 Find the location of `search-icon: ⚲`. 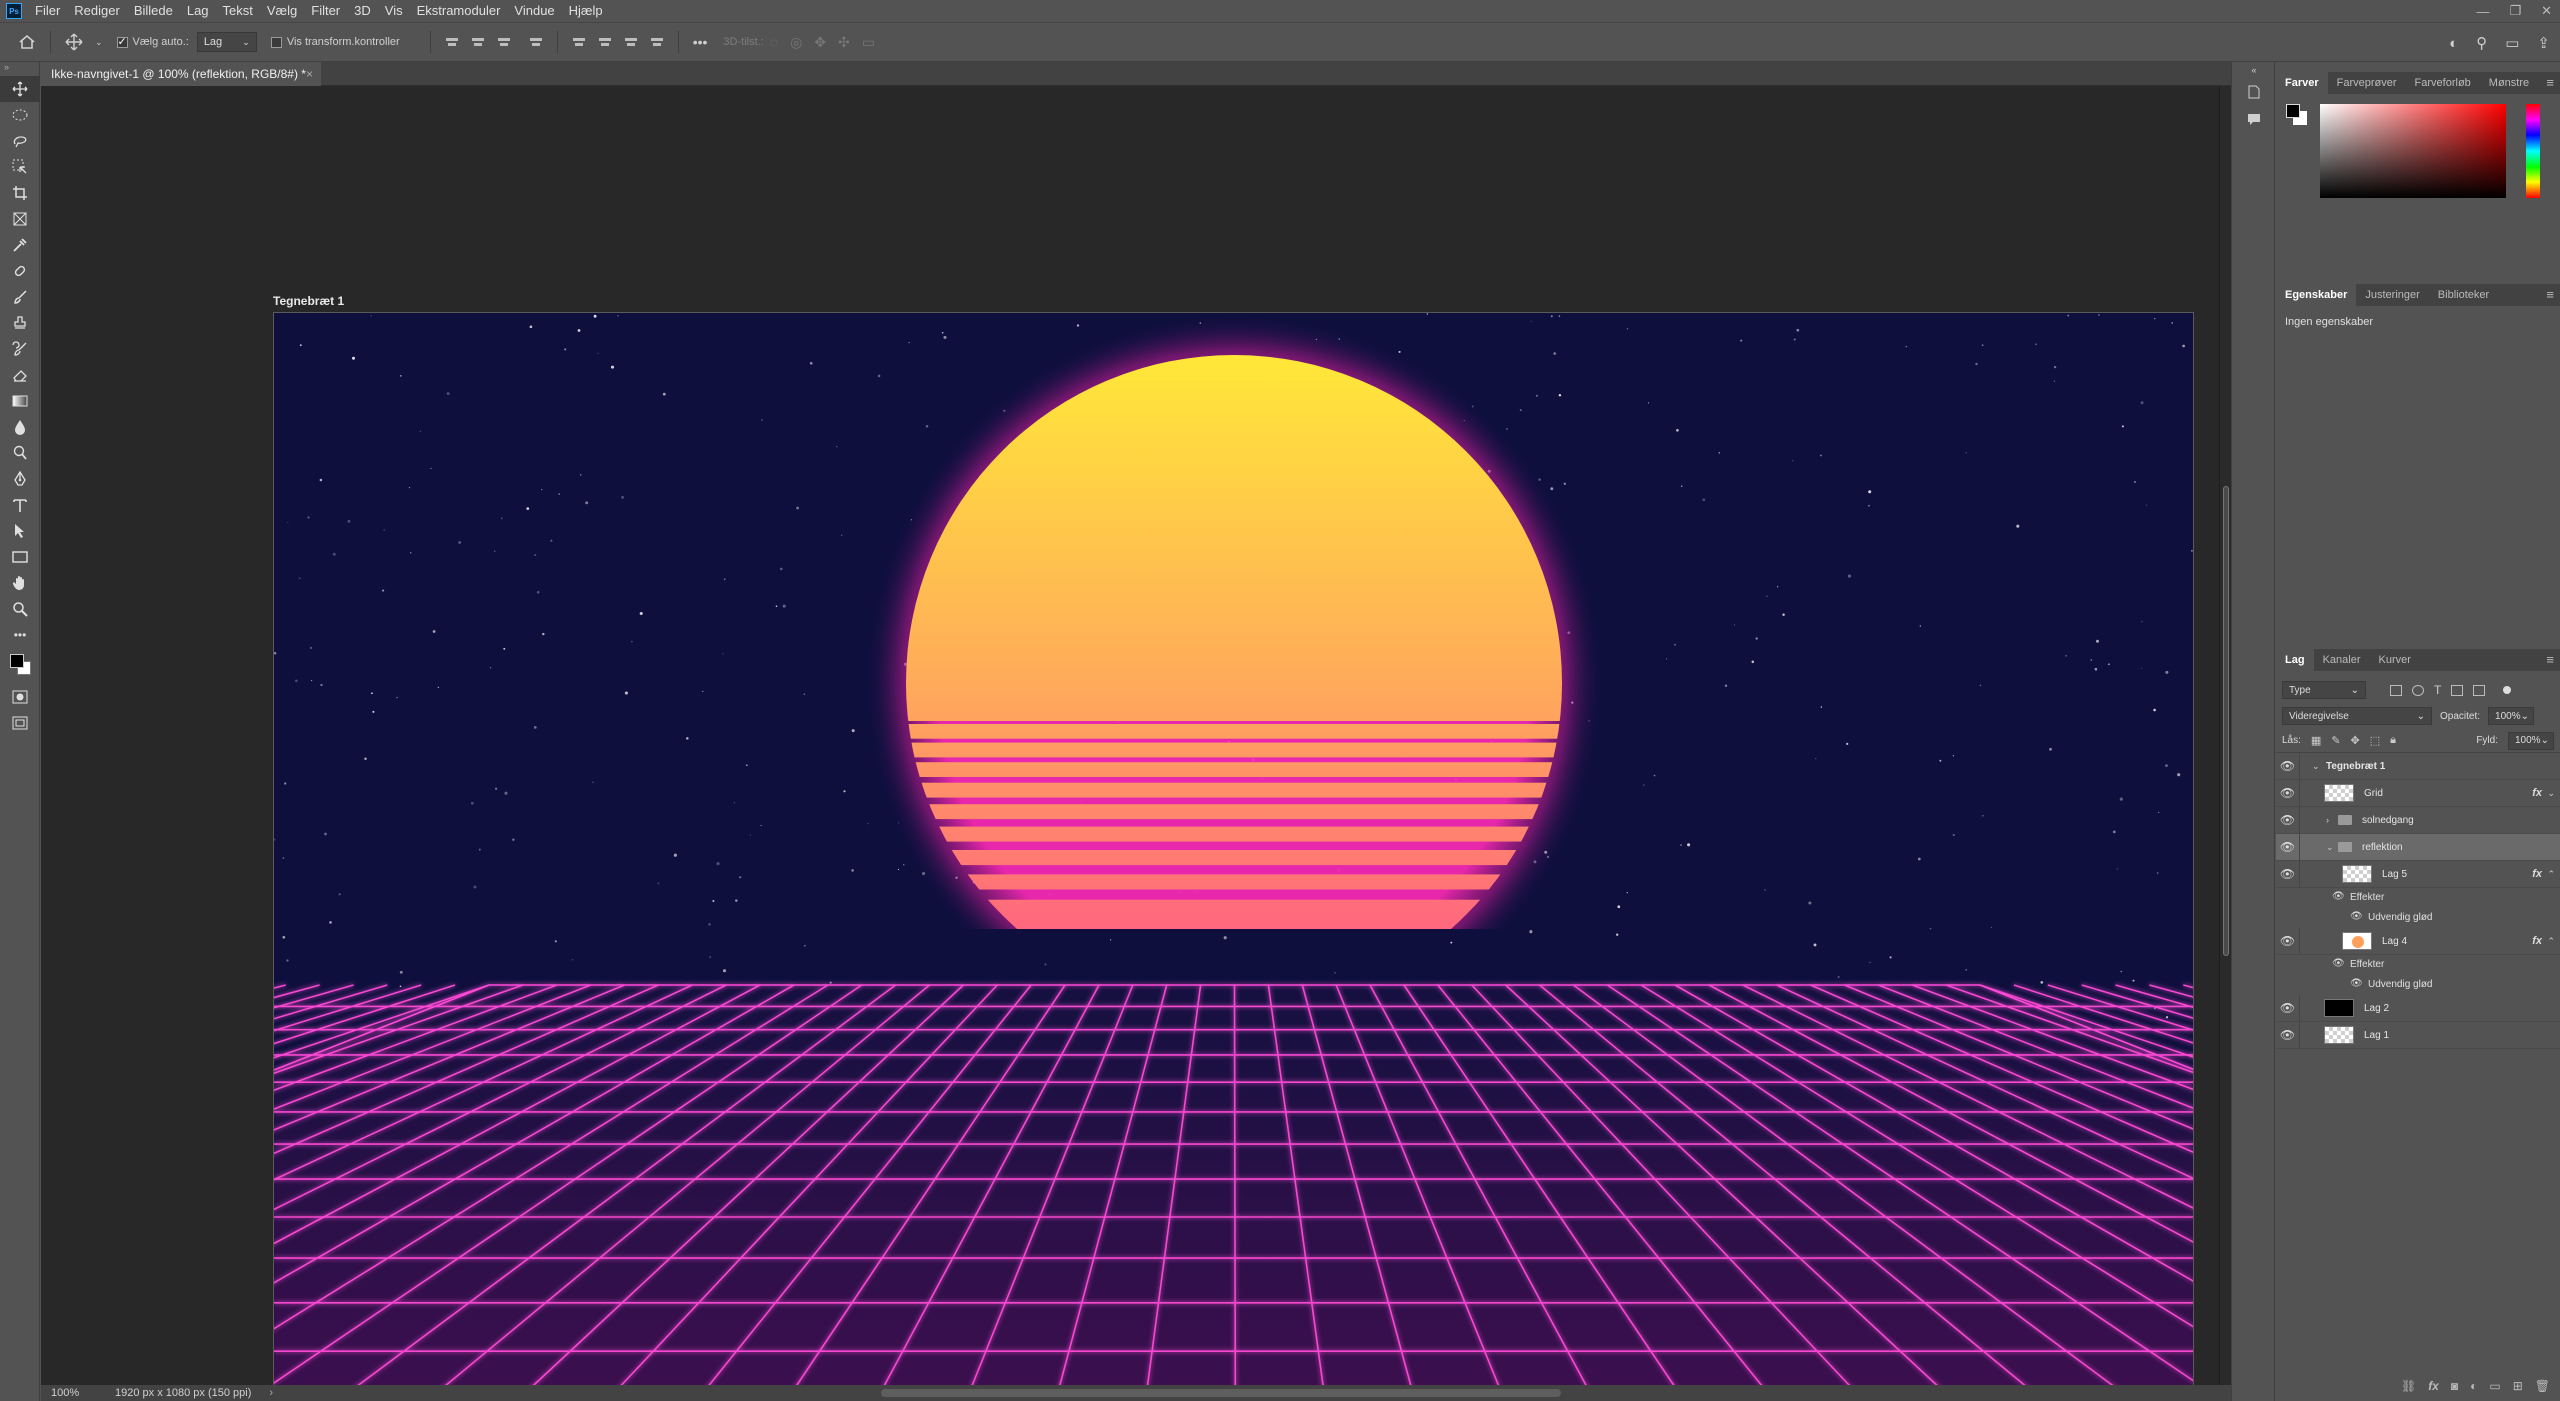

search-icon: ⚲ is located at coordinates (2481, 43).